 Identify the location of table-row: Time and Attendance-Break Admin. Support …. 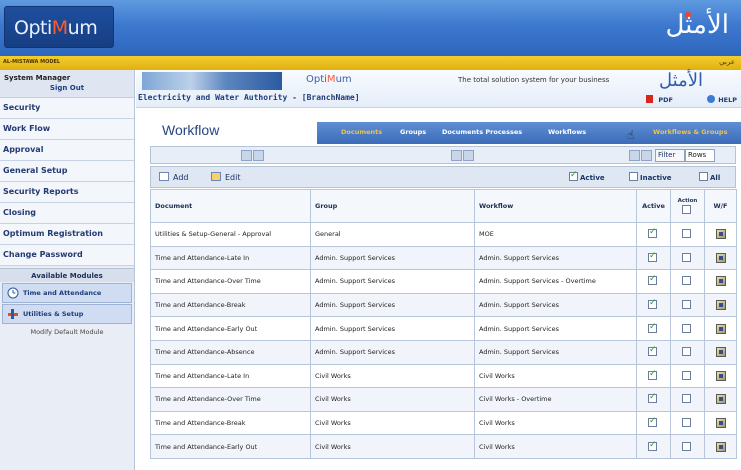
(443, 305).